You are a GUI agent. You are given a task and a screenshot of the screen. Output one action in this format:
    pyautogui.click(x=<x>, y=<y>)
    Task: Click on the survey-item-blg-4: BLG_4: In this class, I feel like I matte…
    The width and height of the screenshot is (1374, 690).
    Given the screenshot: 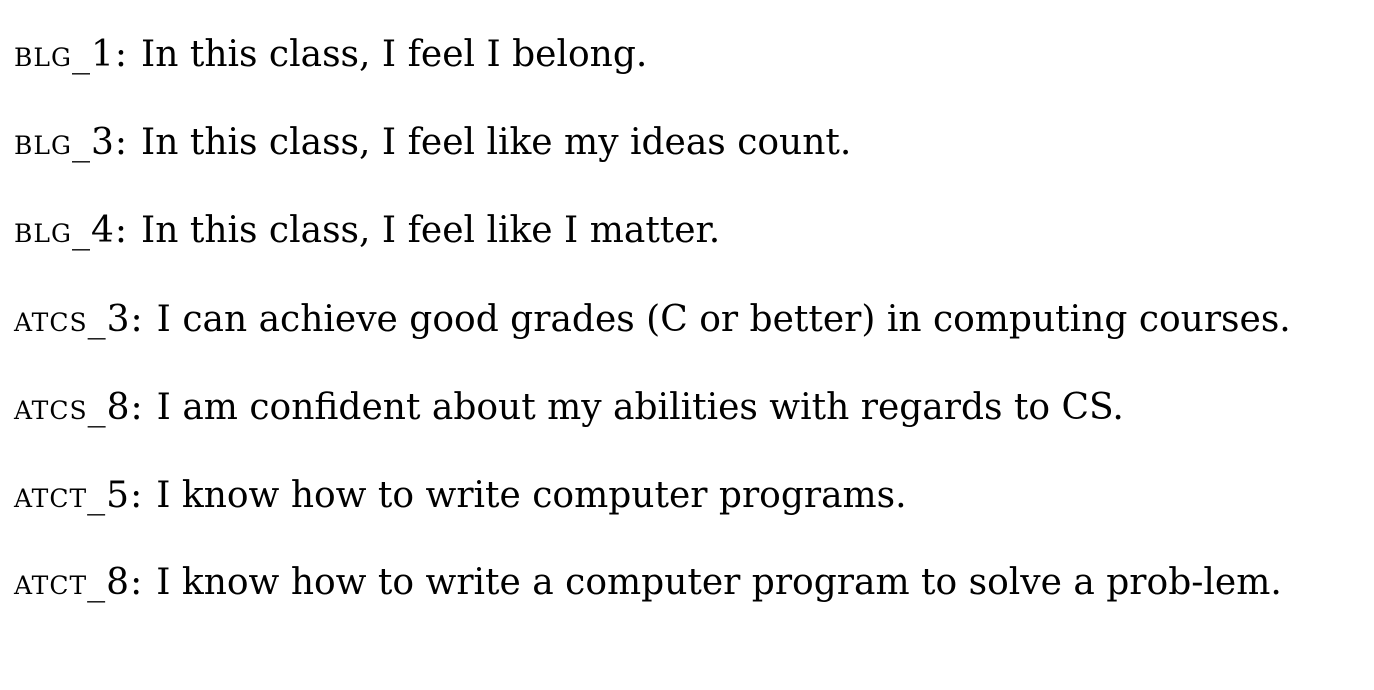 What is the action you would take?
    pyautogui.click(x=679, y=231)
    